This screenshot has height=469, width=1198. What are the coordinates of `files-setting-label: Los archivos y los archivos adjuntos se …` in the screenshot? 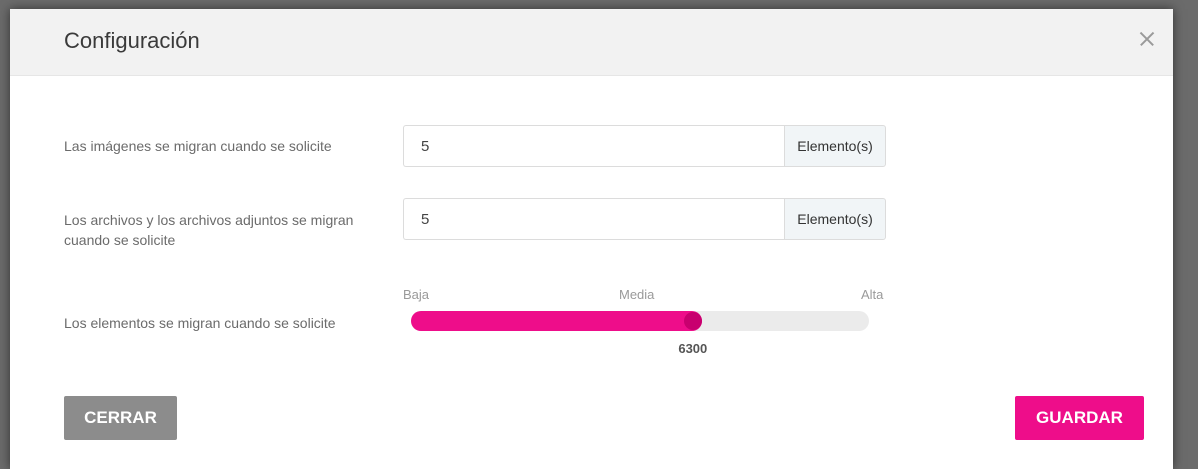 It's located at (209, 230).